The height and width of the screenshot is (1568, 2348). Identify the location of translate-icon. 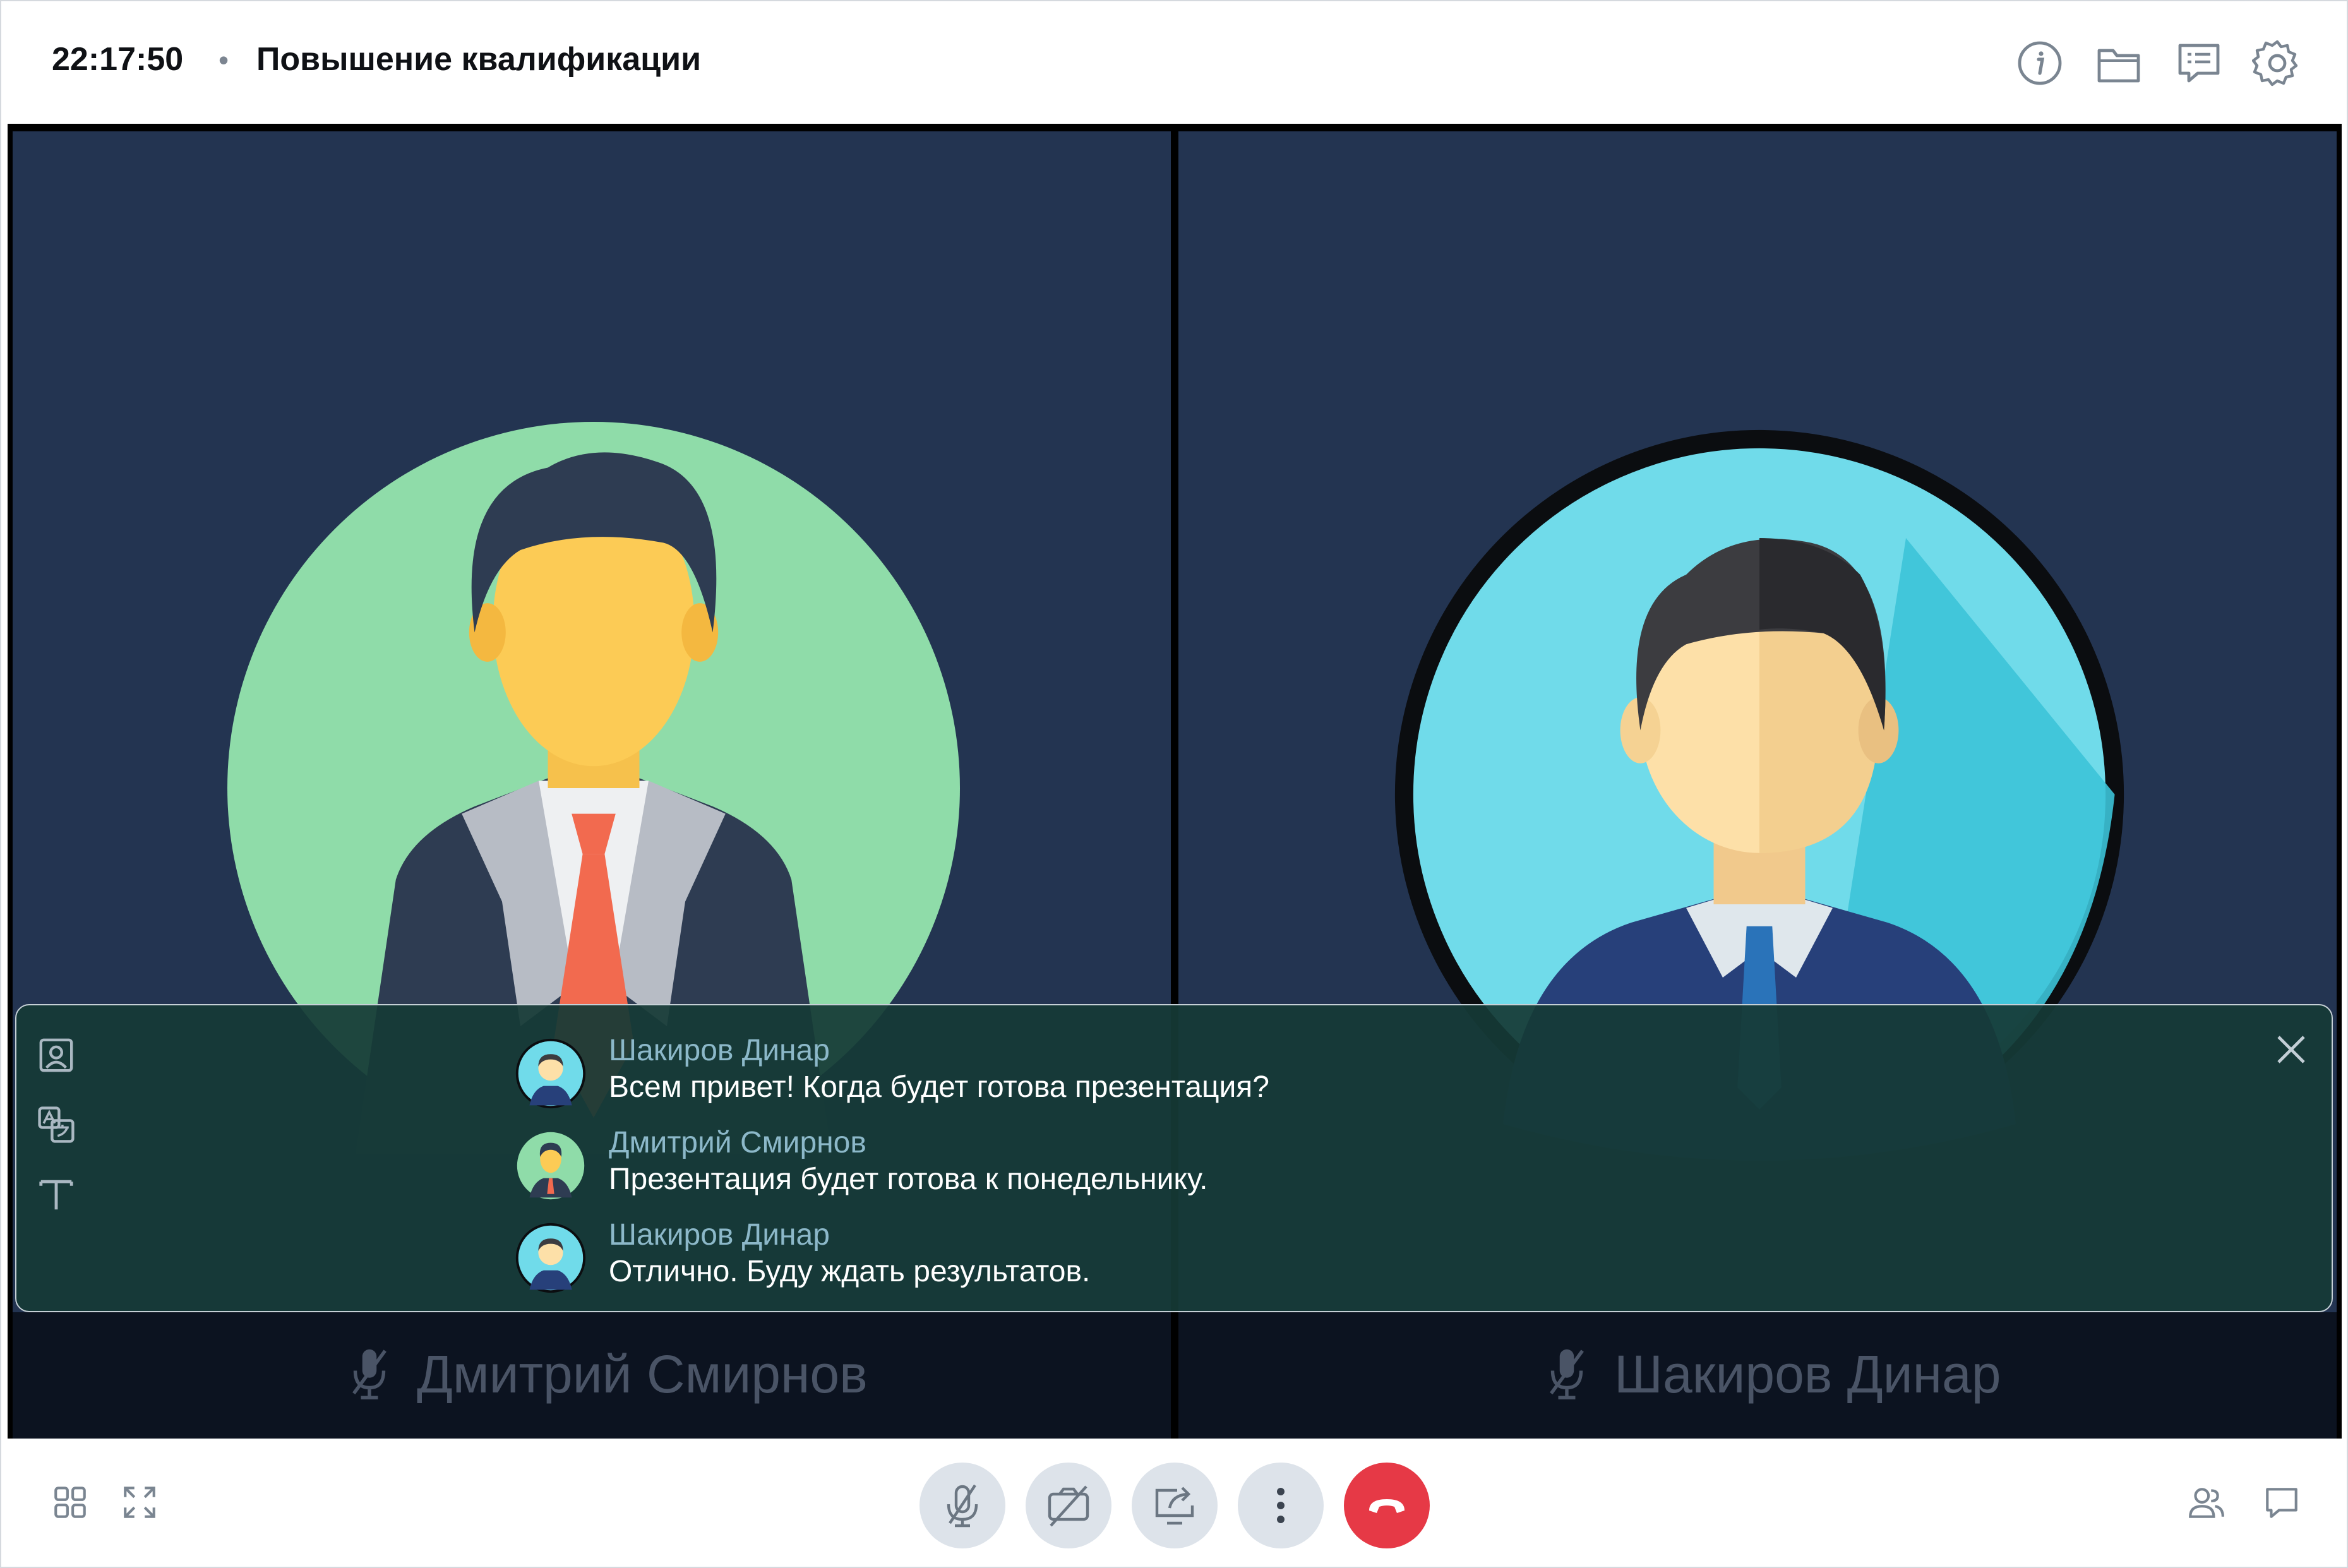
(56, 1125).